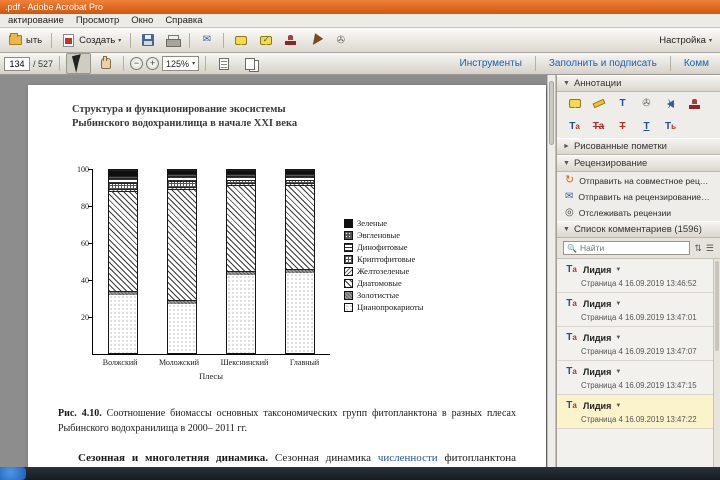 This screenshot has width=720, height=480. I want to click on legend-label: Эвгленовые, so click(378, 235).